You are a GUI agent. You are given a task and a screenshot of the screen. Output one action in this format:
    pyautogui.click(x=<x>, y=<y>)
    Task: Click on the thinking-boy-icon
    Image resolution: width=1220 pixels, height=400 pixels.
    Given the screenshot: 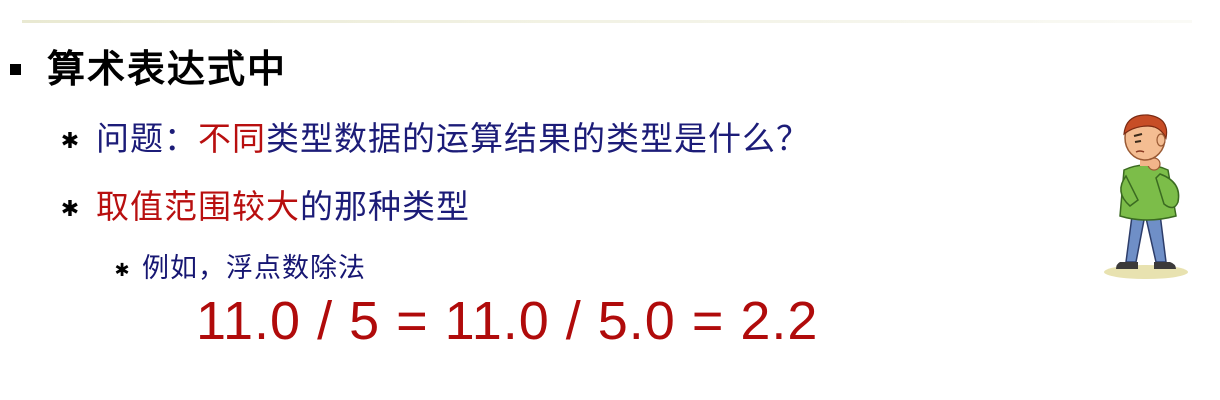 What is the action you would take?
    pyautogui.click(x=1146, y=196)
    